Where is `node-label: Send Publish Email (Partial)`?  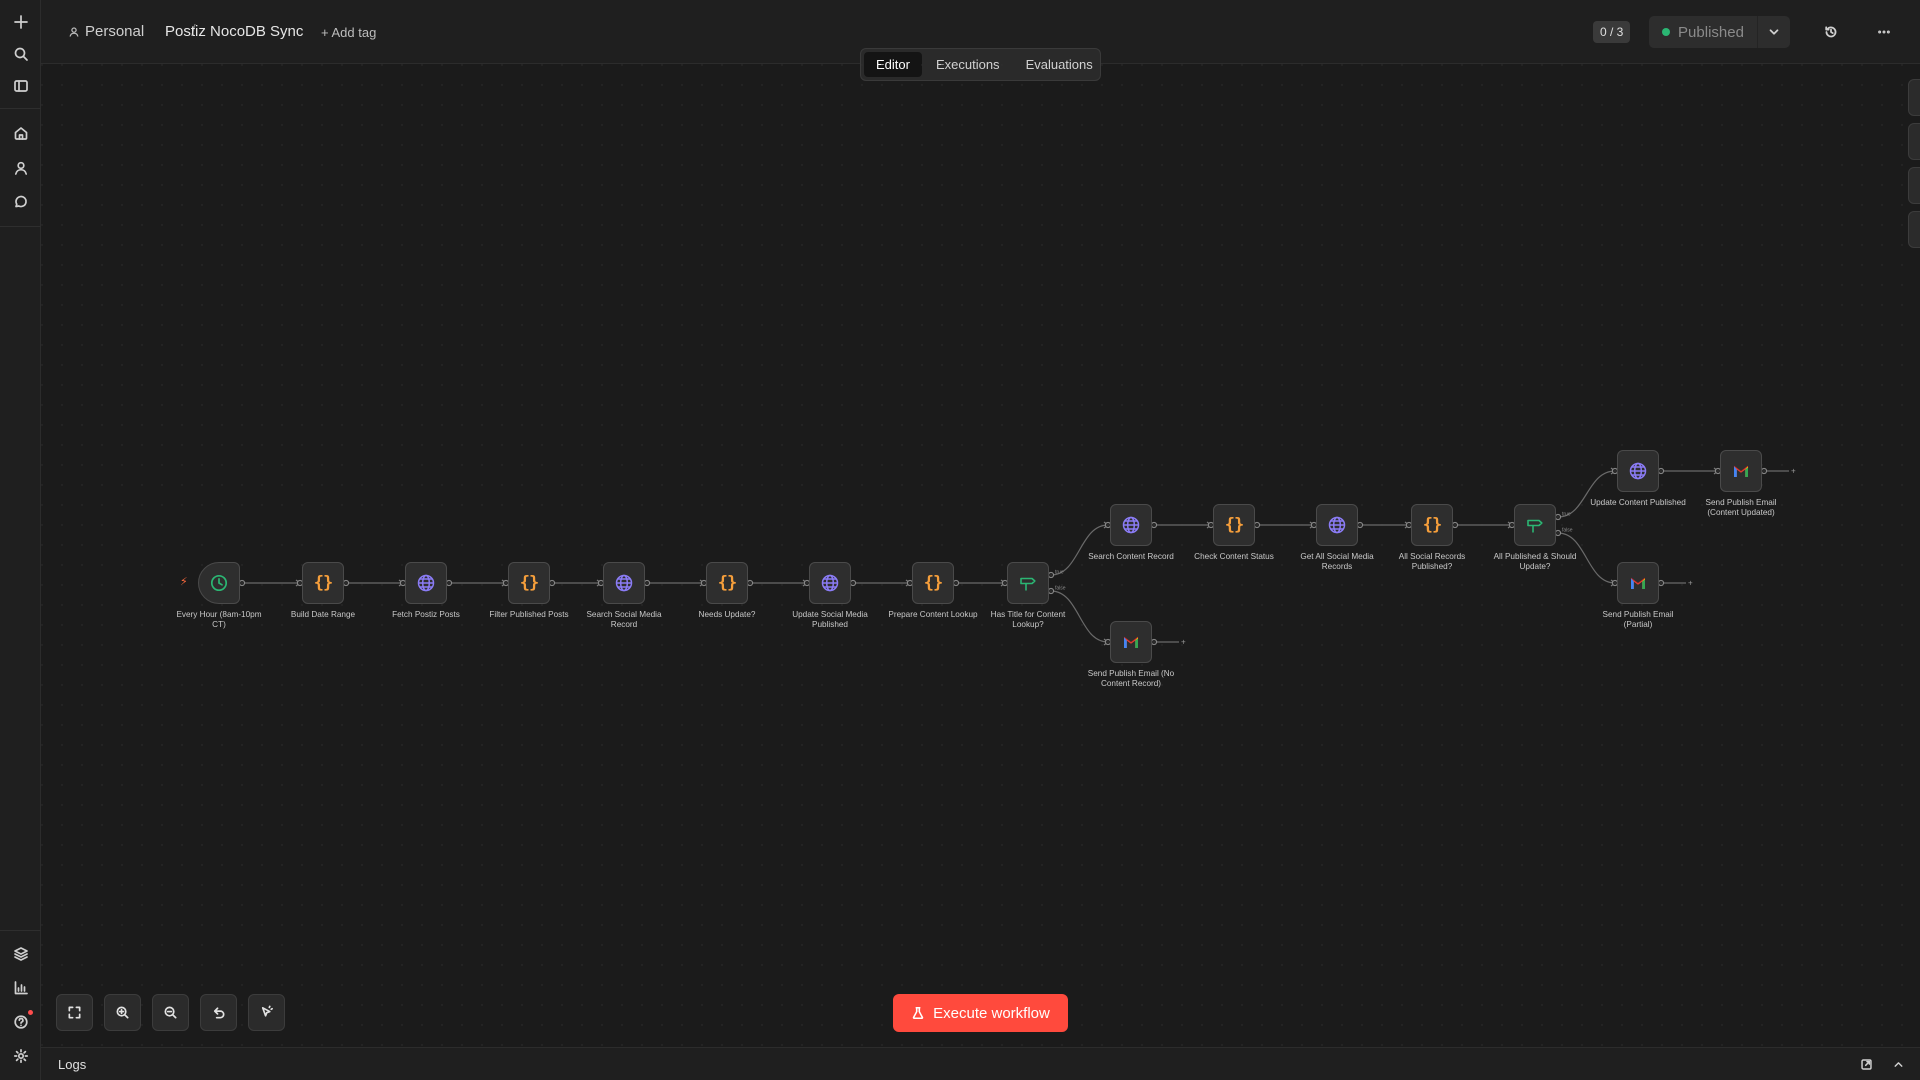
node-label: Send Publish Email (Partial) is located at coordinates (1638, 619).